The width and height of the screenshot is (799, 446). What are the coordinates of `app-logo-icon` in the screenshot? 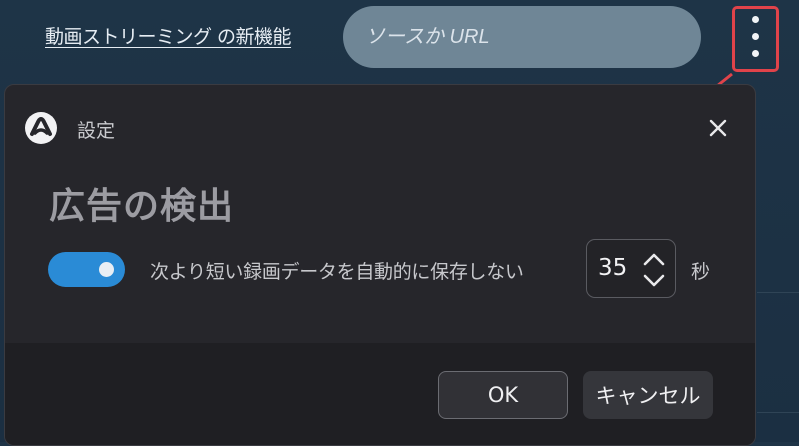 It's located at (41, 128).